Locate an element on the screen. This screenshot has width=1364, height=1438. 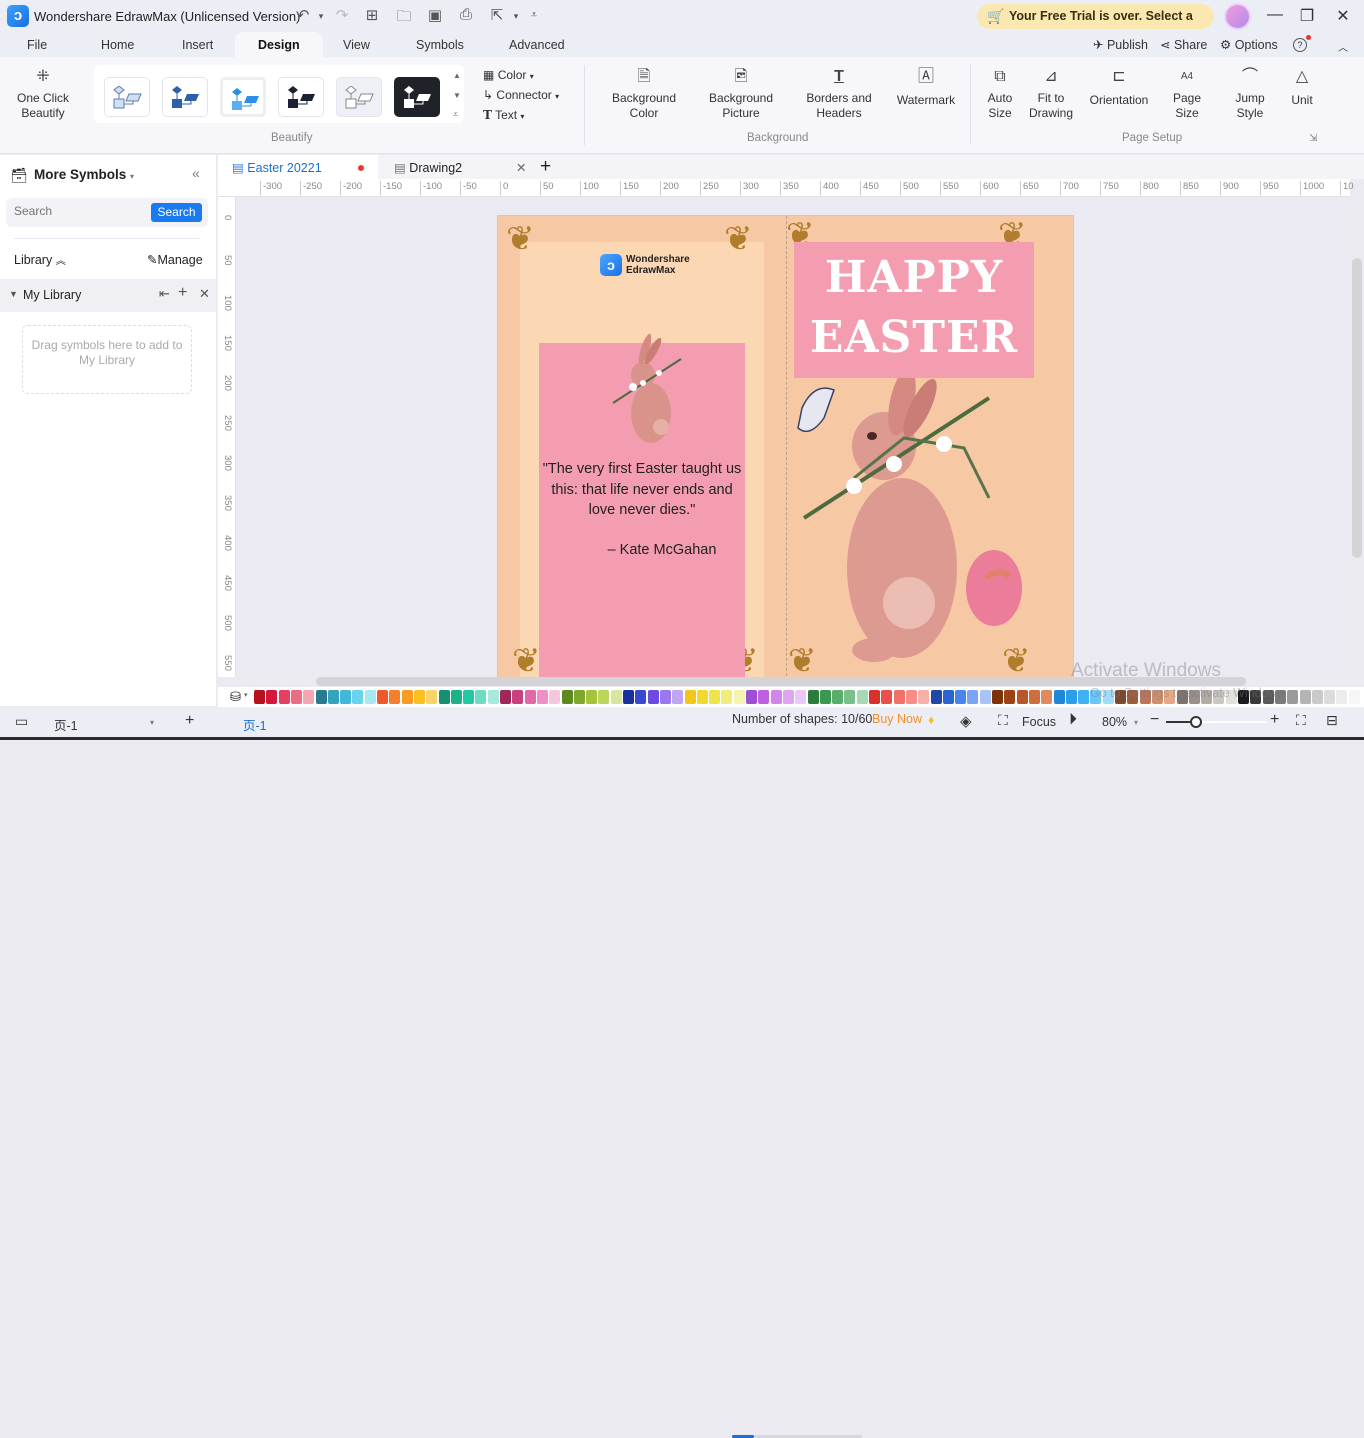
page-size-button: A4 Page Size is located at coordinates (1187, 94).